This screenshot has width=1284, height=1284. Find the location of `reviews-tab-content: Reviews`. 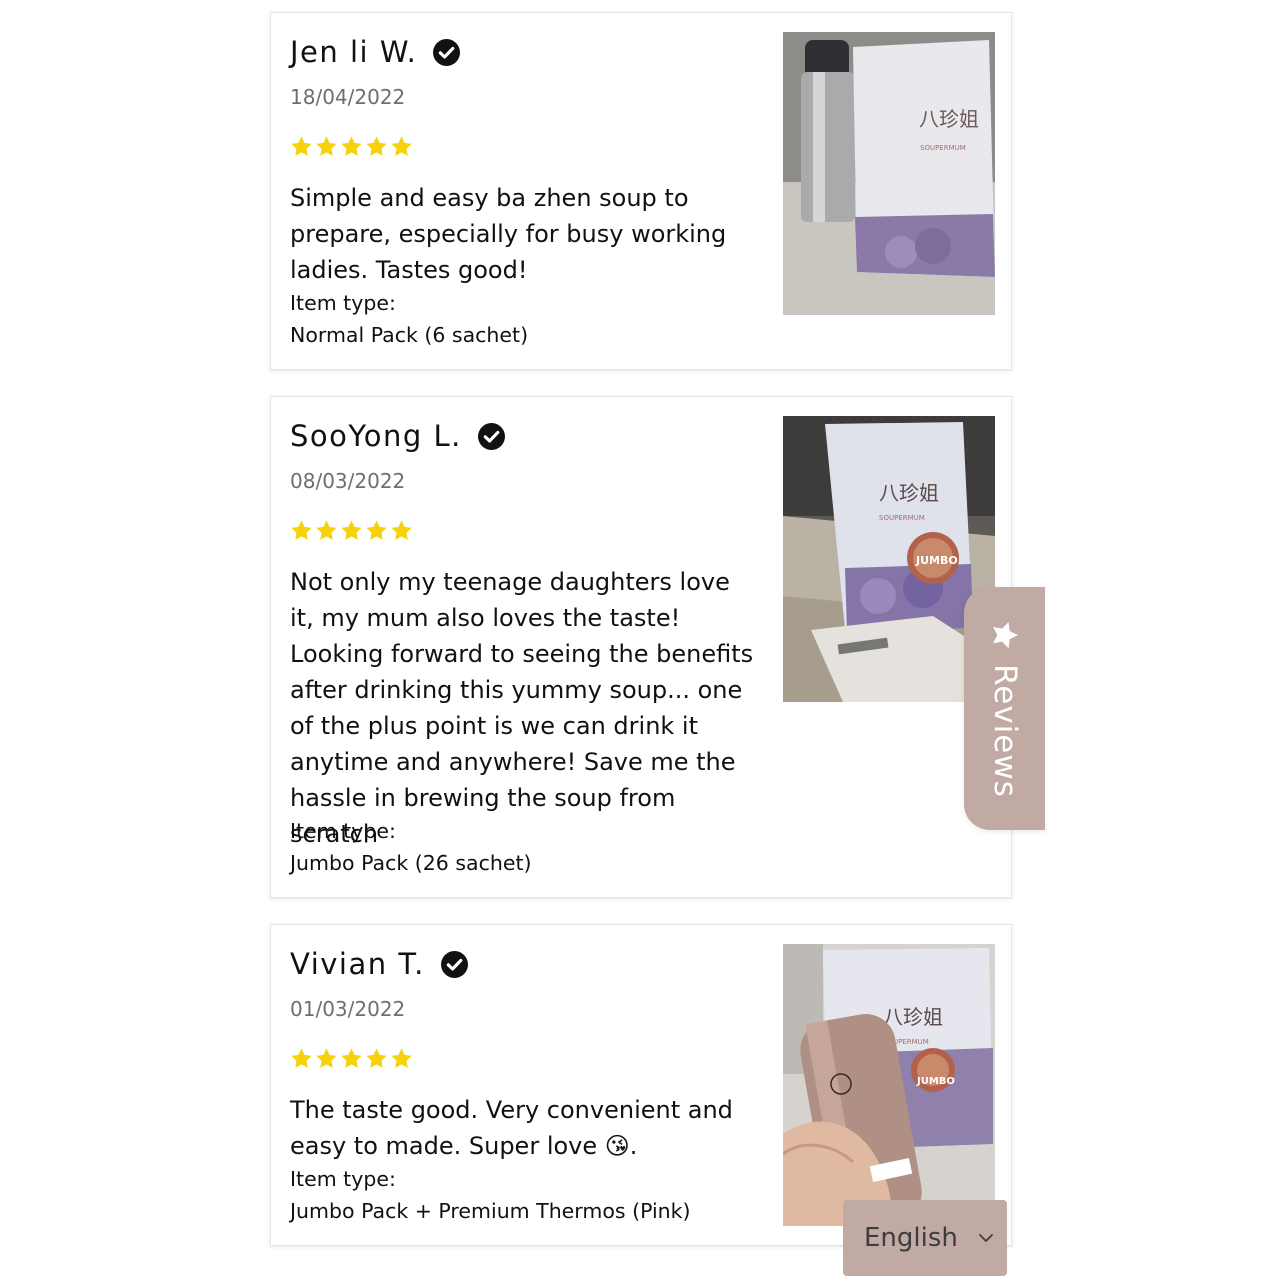

reviews-tab-content: Reviews is located at coordinates (1004, 709).